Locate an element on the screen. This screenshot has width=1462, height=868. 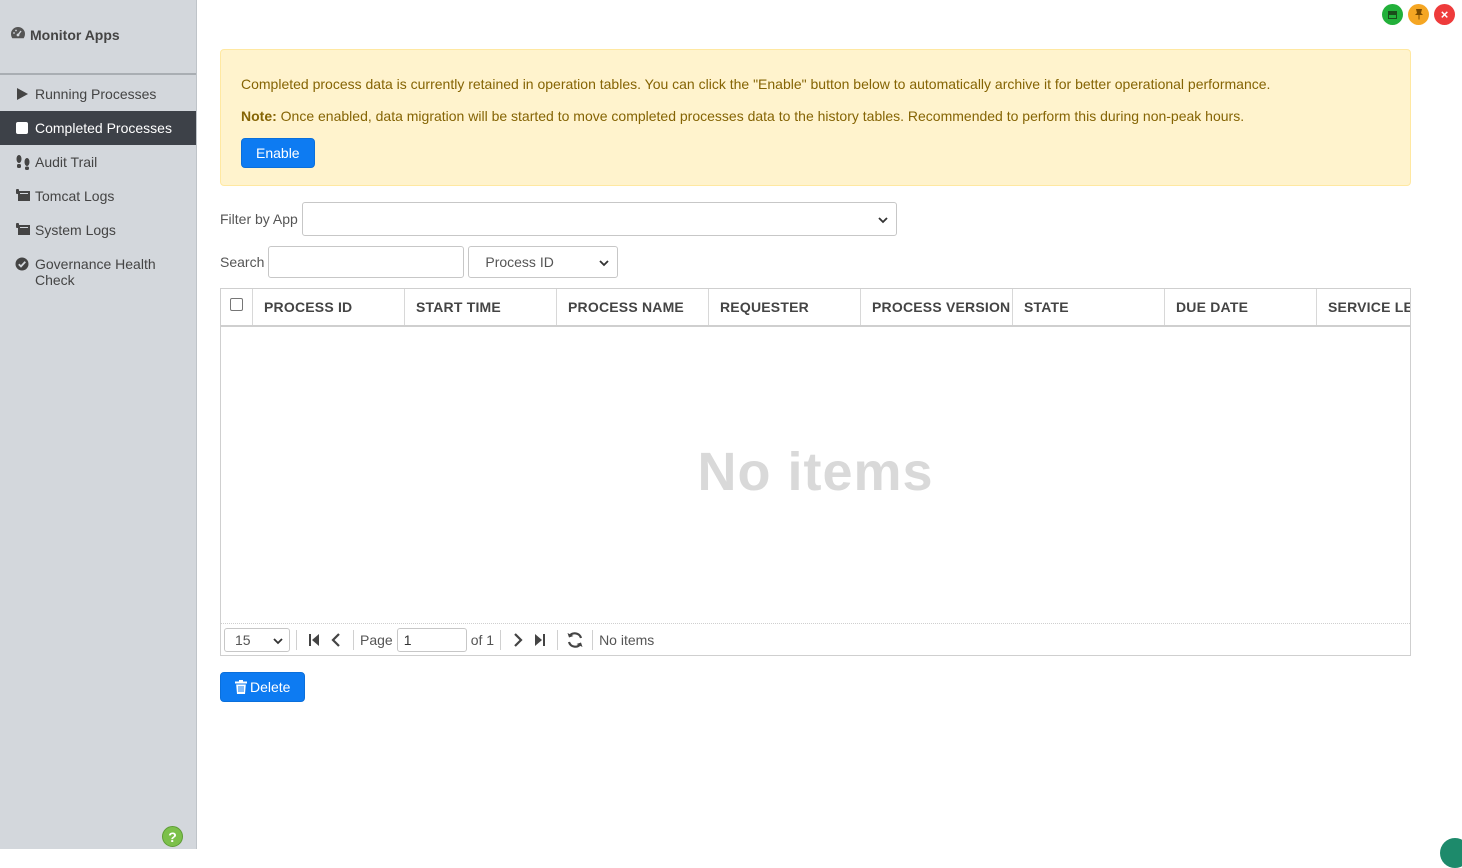
pager-status: No items is located at coordinates (627, 639).